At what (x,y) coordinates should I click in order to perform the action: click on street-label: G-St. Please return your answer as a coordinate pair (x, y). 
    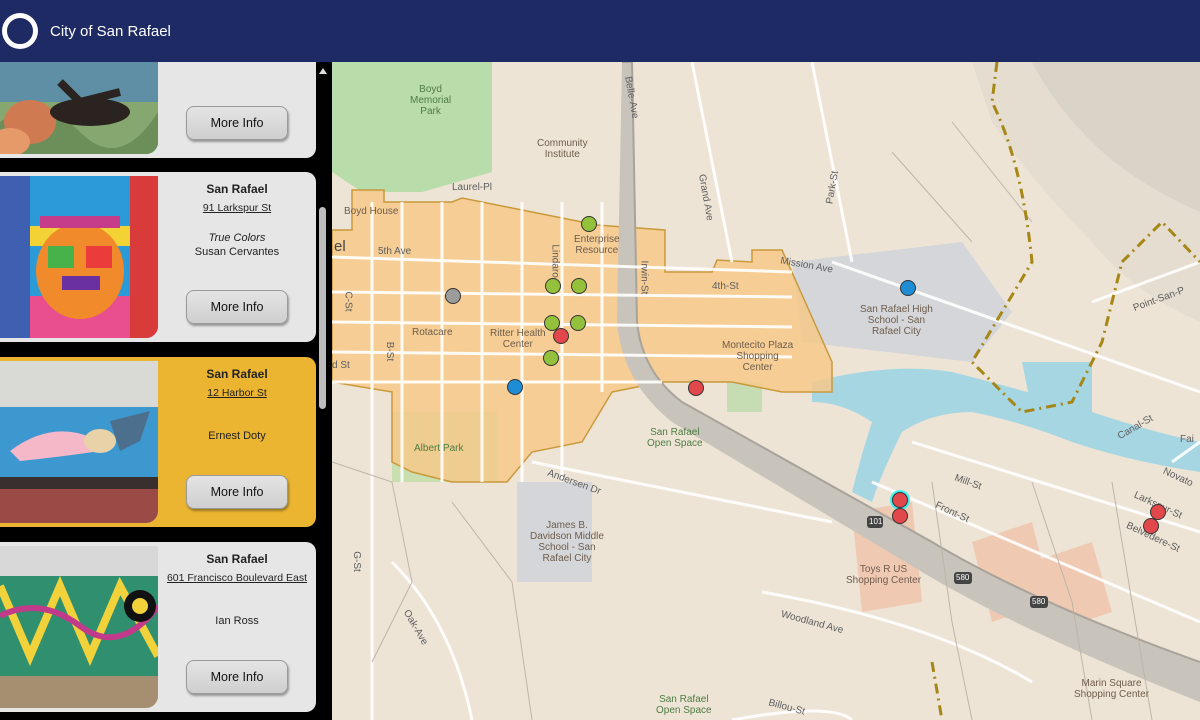
    Looking at the image, I should click on (356, 561).